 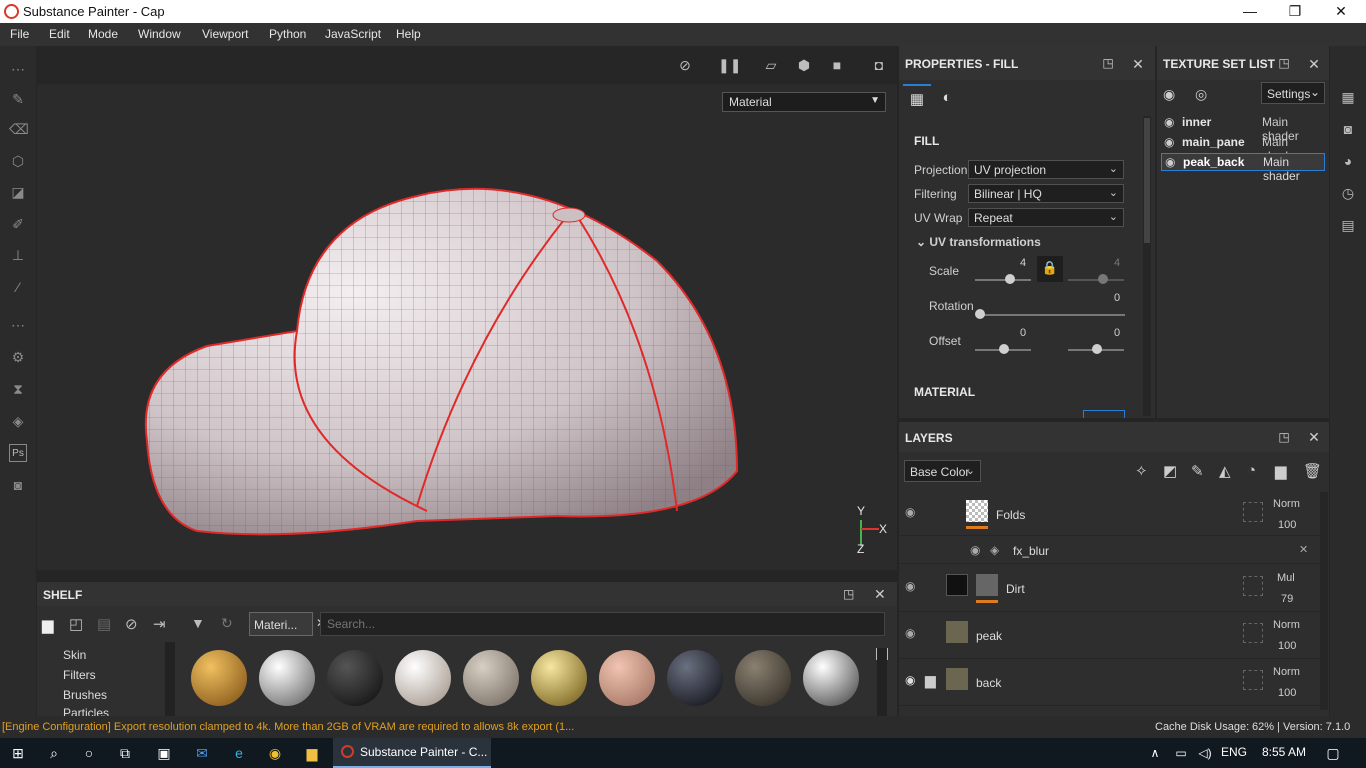 I want to click on material-mode-select: Material ▼, so click(x=804, y=102).